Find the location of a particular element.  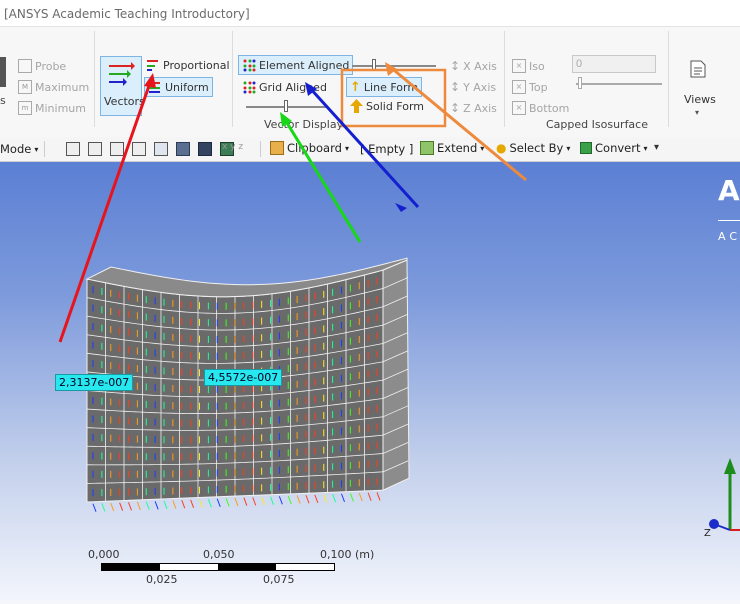

probe-label: Probe is located at coordinates (51, 66).